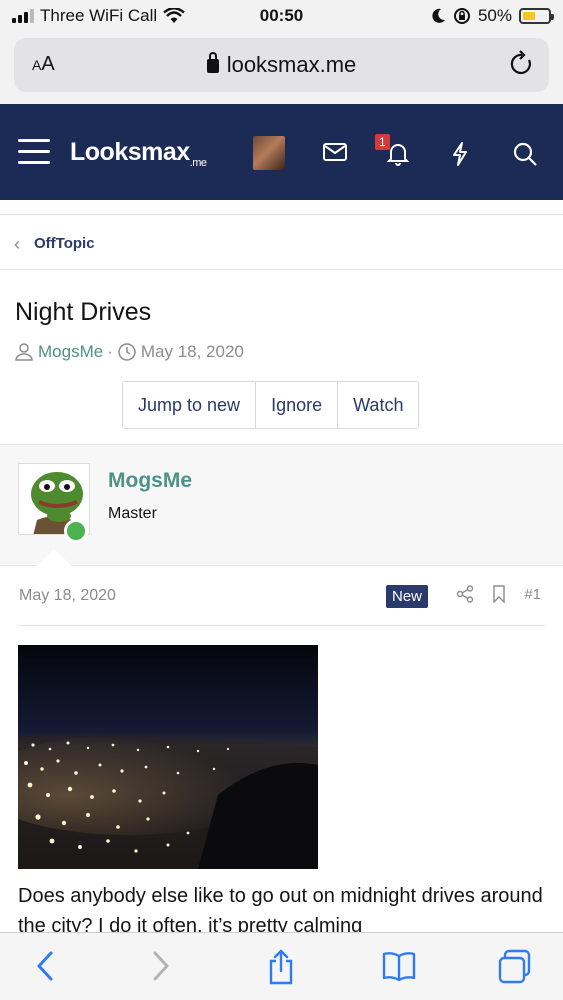 This screenshot has width=563, height=1000. Describe the element at coordinates (76, 531) in the screenshot. I see `online-status-icon` at that location.